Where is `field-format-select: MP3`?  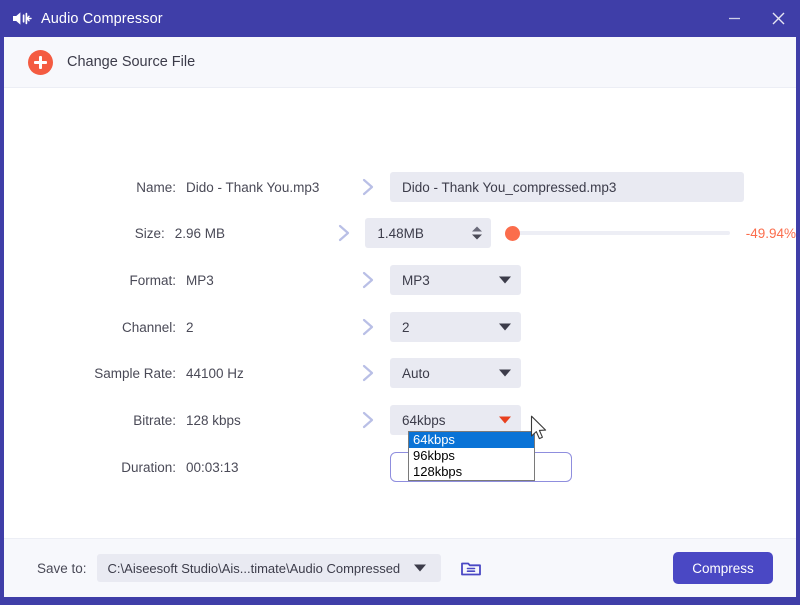 field-format-select: MP3 is located at coordinates (455, 280).